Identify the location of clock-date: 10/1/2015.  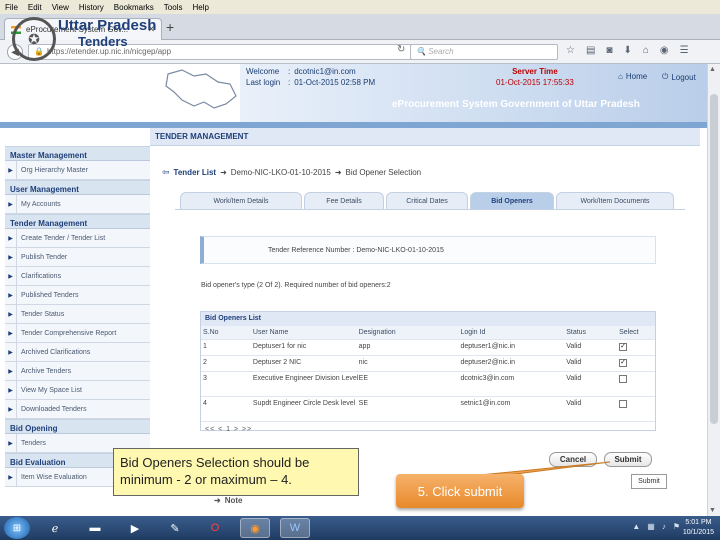
(698, 532).